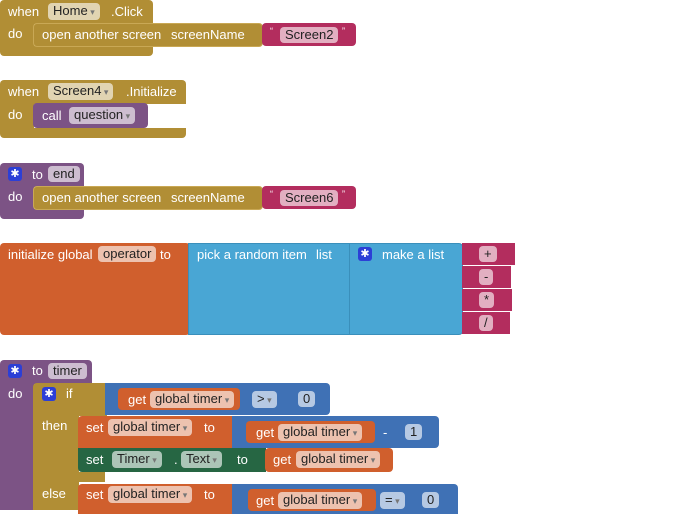 The image size is (690, 514). Describe the element at coordinates (201, 459) in the screenshot. I see `property-dropdown: Text` at that location.